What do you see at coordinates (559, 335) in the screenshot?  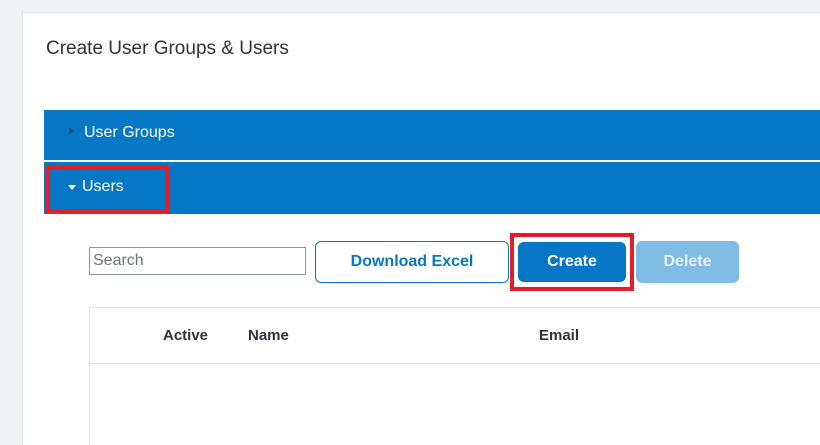 I see `column-header-email: Email` at bounding box center [559, 335].